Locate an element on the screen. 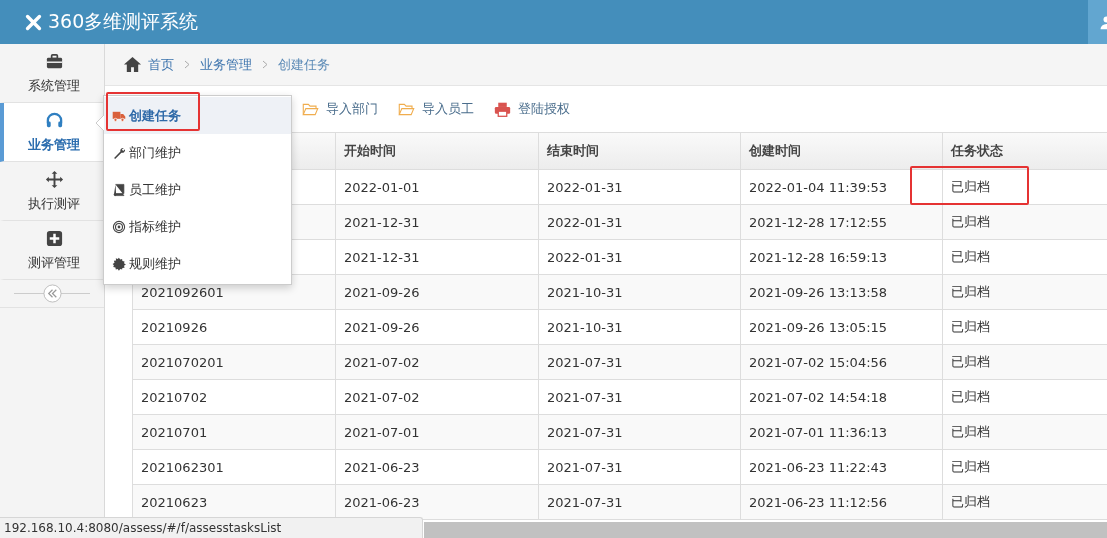  sidebar-item: 业务管理 is located at coordinates (52, 132).